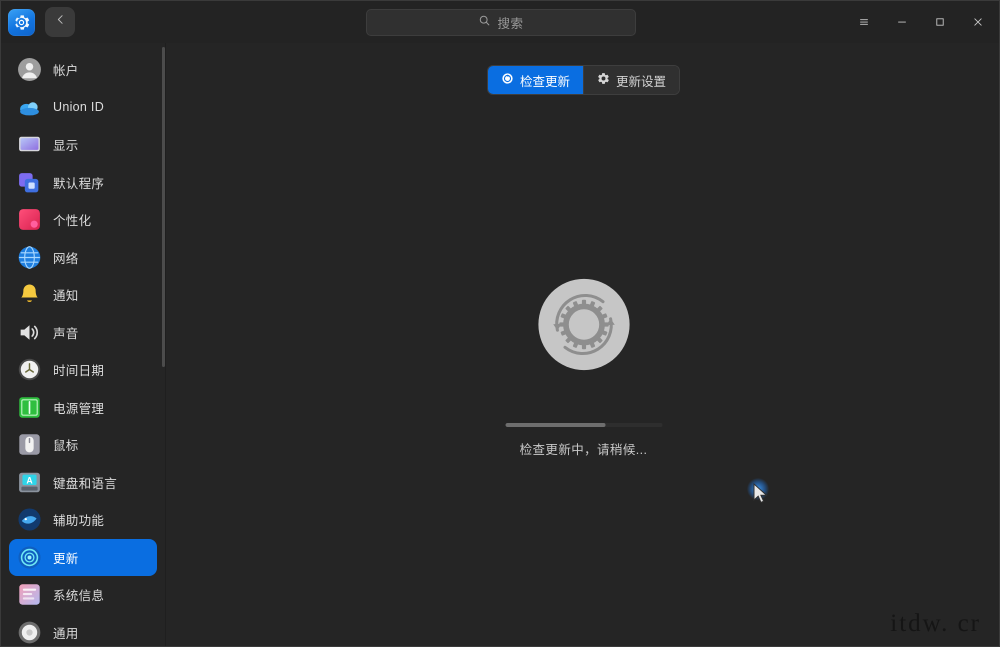 The height and width of the screenshot is (647, 1000). What do you see at coordinates (79, 596) in the screenshot?
I see `sidebar-item-label: 系统信息` at bounding box center [79, 596].